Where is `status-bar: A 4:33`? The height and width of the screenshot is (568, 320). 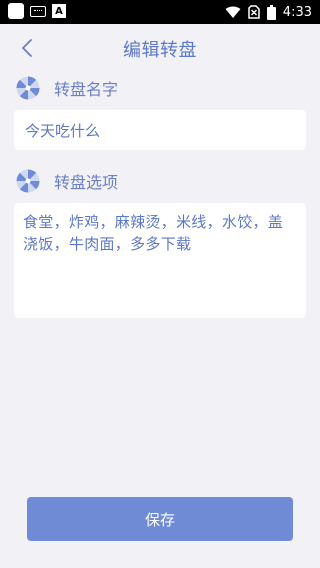 status-bar: A 4:33 is located at coordinates (160, 12).